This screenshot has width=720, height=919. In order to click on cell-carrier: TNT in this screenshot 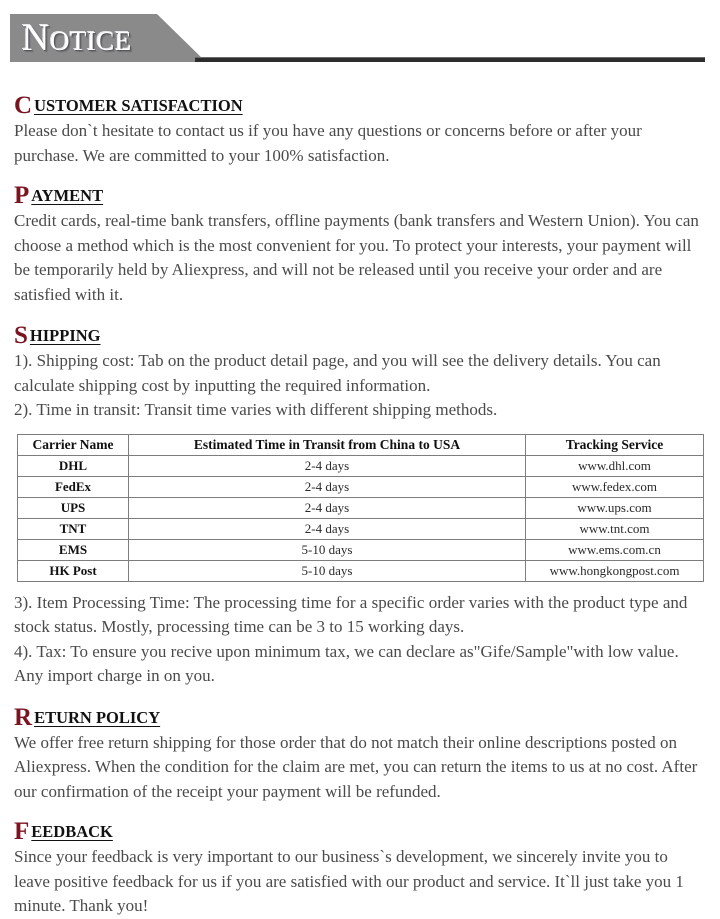, I will do `click(73, 528)`.